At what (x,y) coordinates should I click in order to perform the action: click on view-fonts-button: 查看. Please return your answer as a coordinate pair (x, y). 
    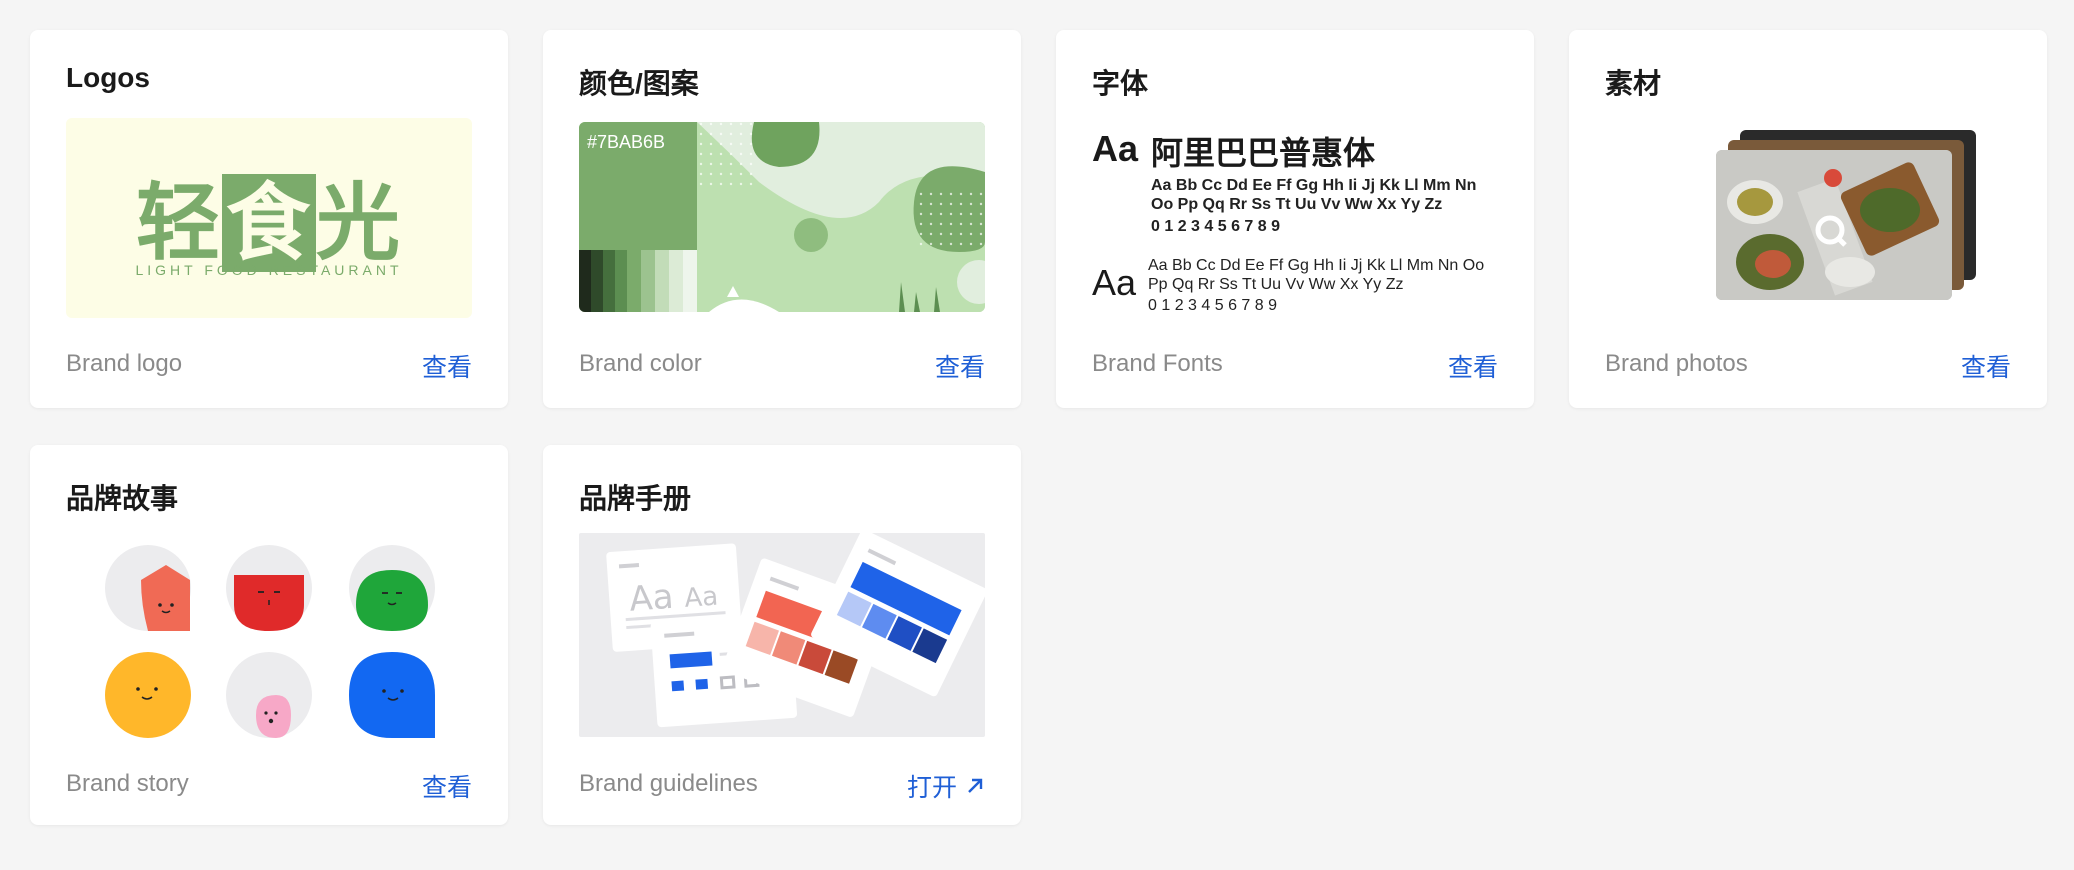
    Looking at the image, I should click on (1473, 366).